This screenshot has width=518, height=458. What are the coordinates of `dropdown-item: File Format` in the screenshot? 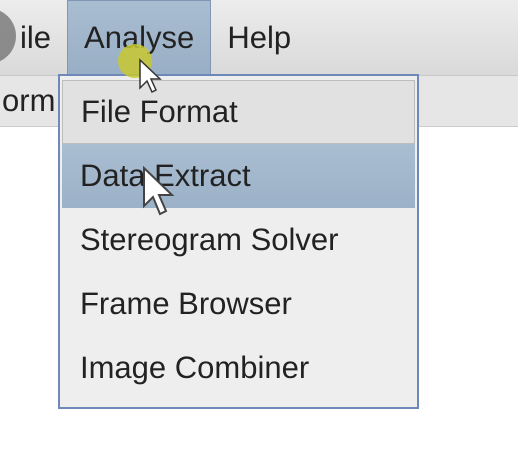 It's located at (238, 112).